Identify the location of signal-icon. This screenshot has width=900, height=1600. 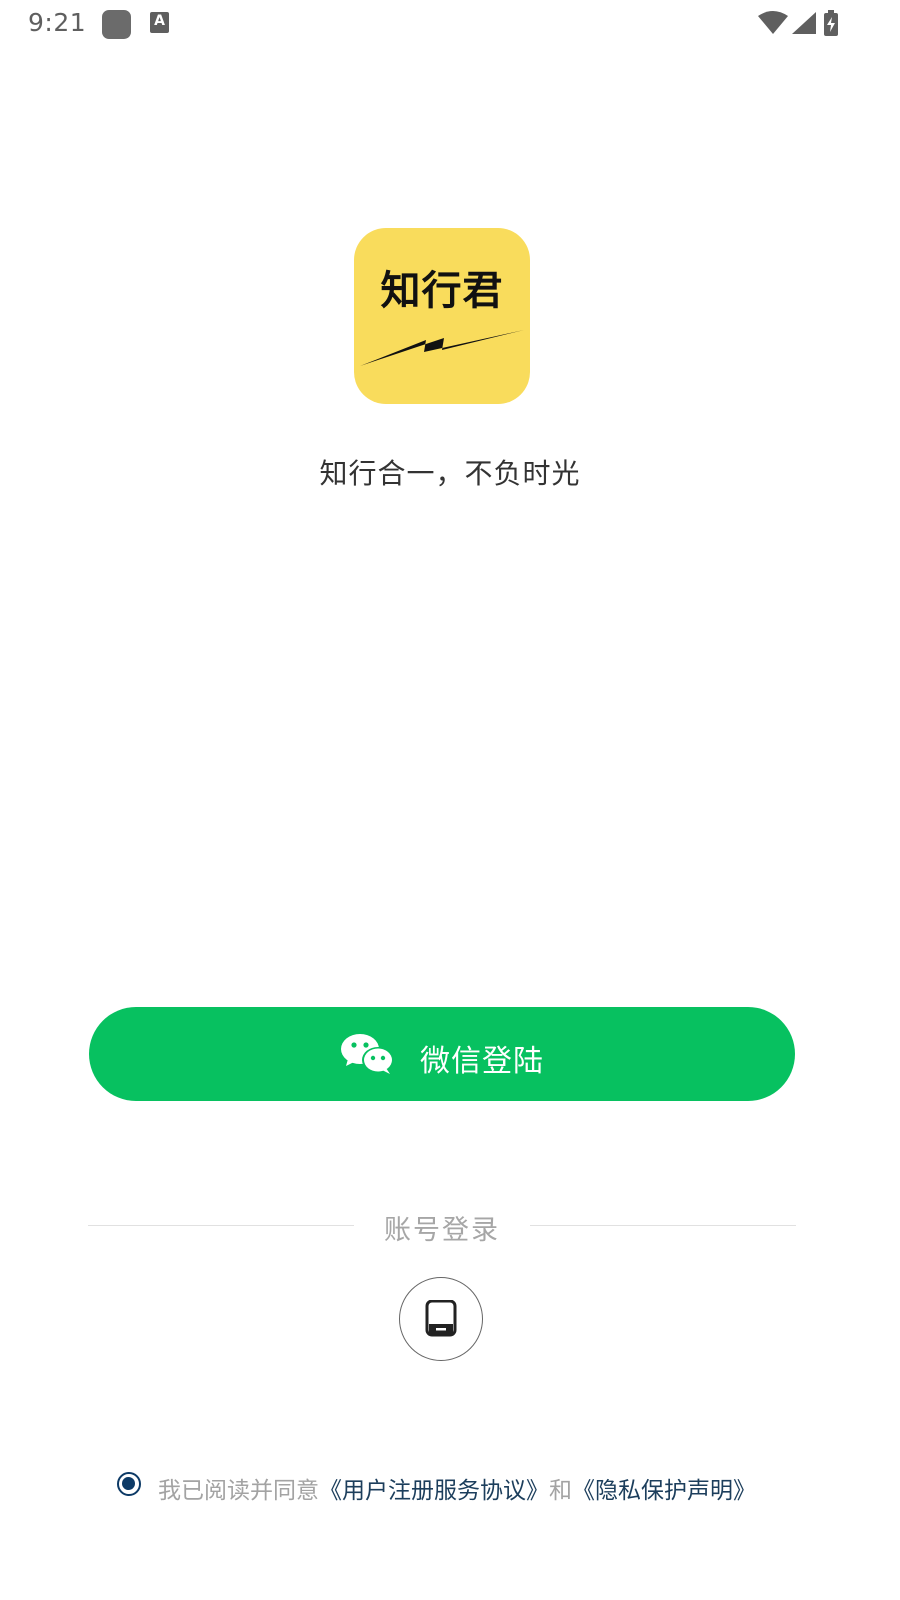
(804, 23).